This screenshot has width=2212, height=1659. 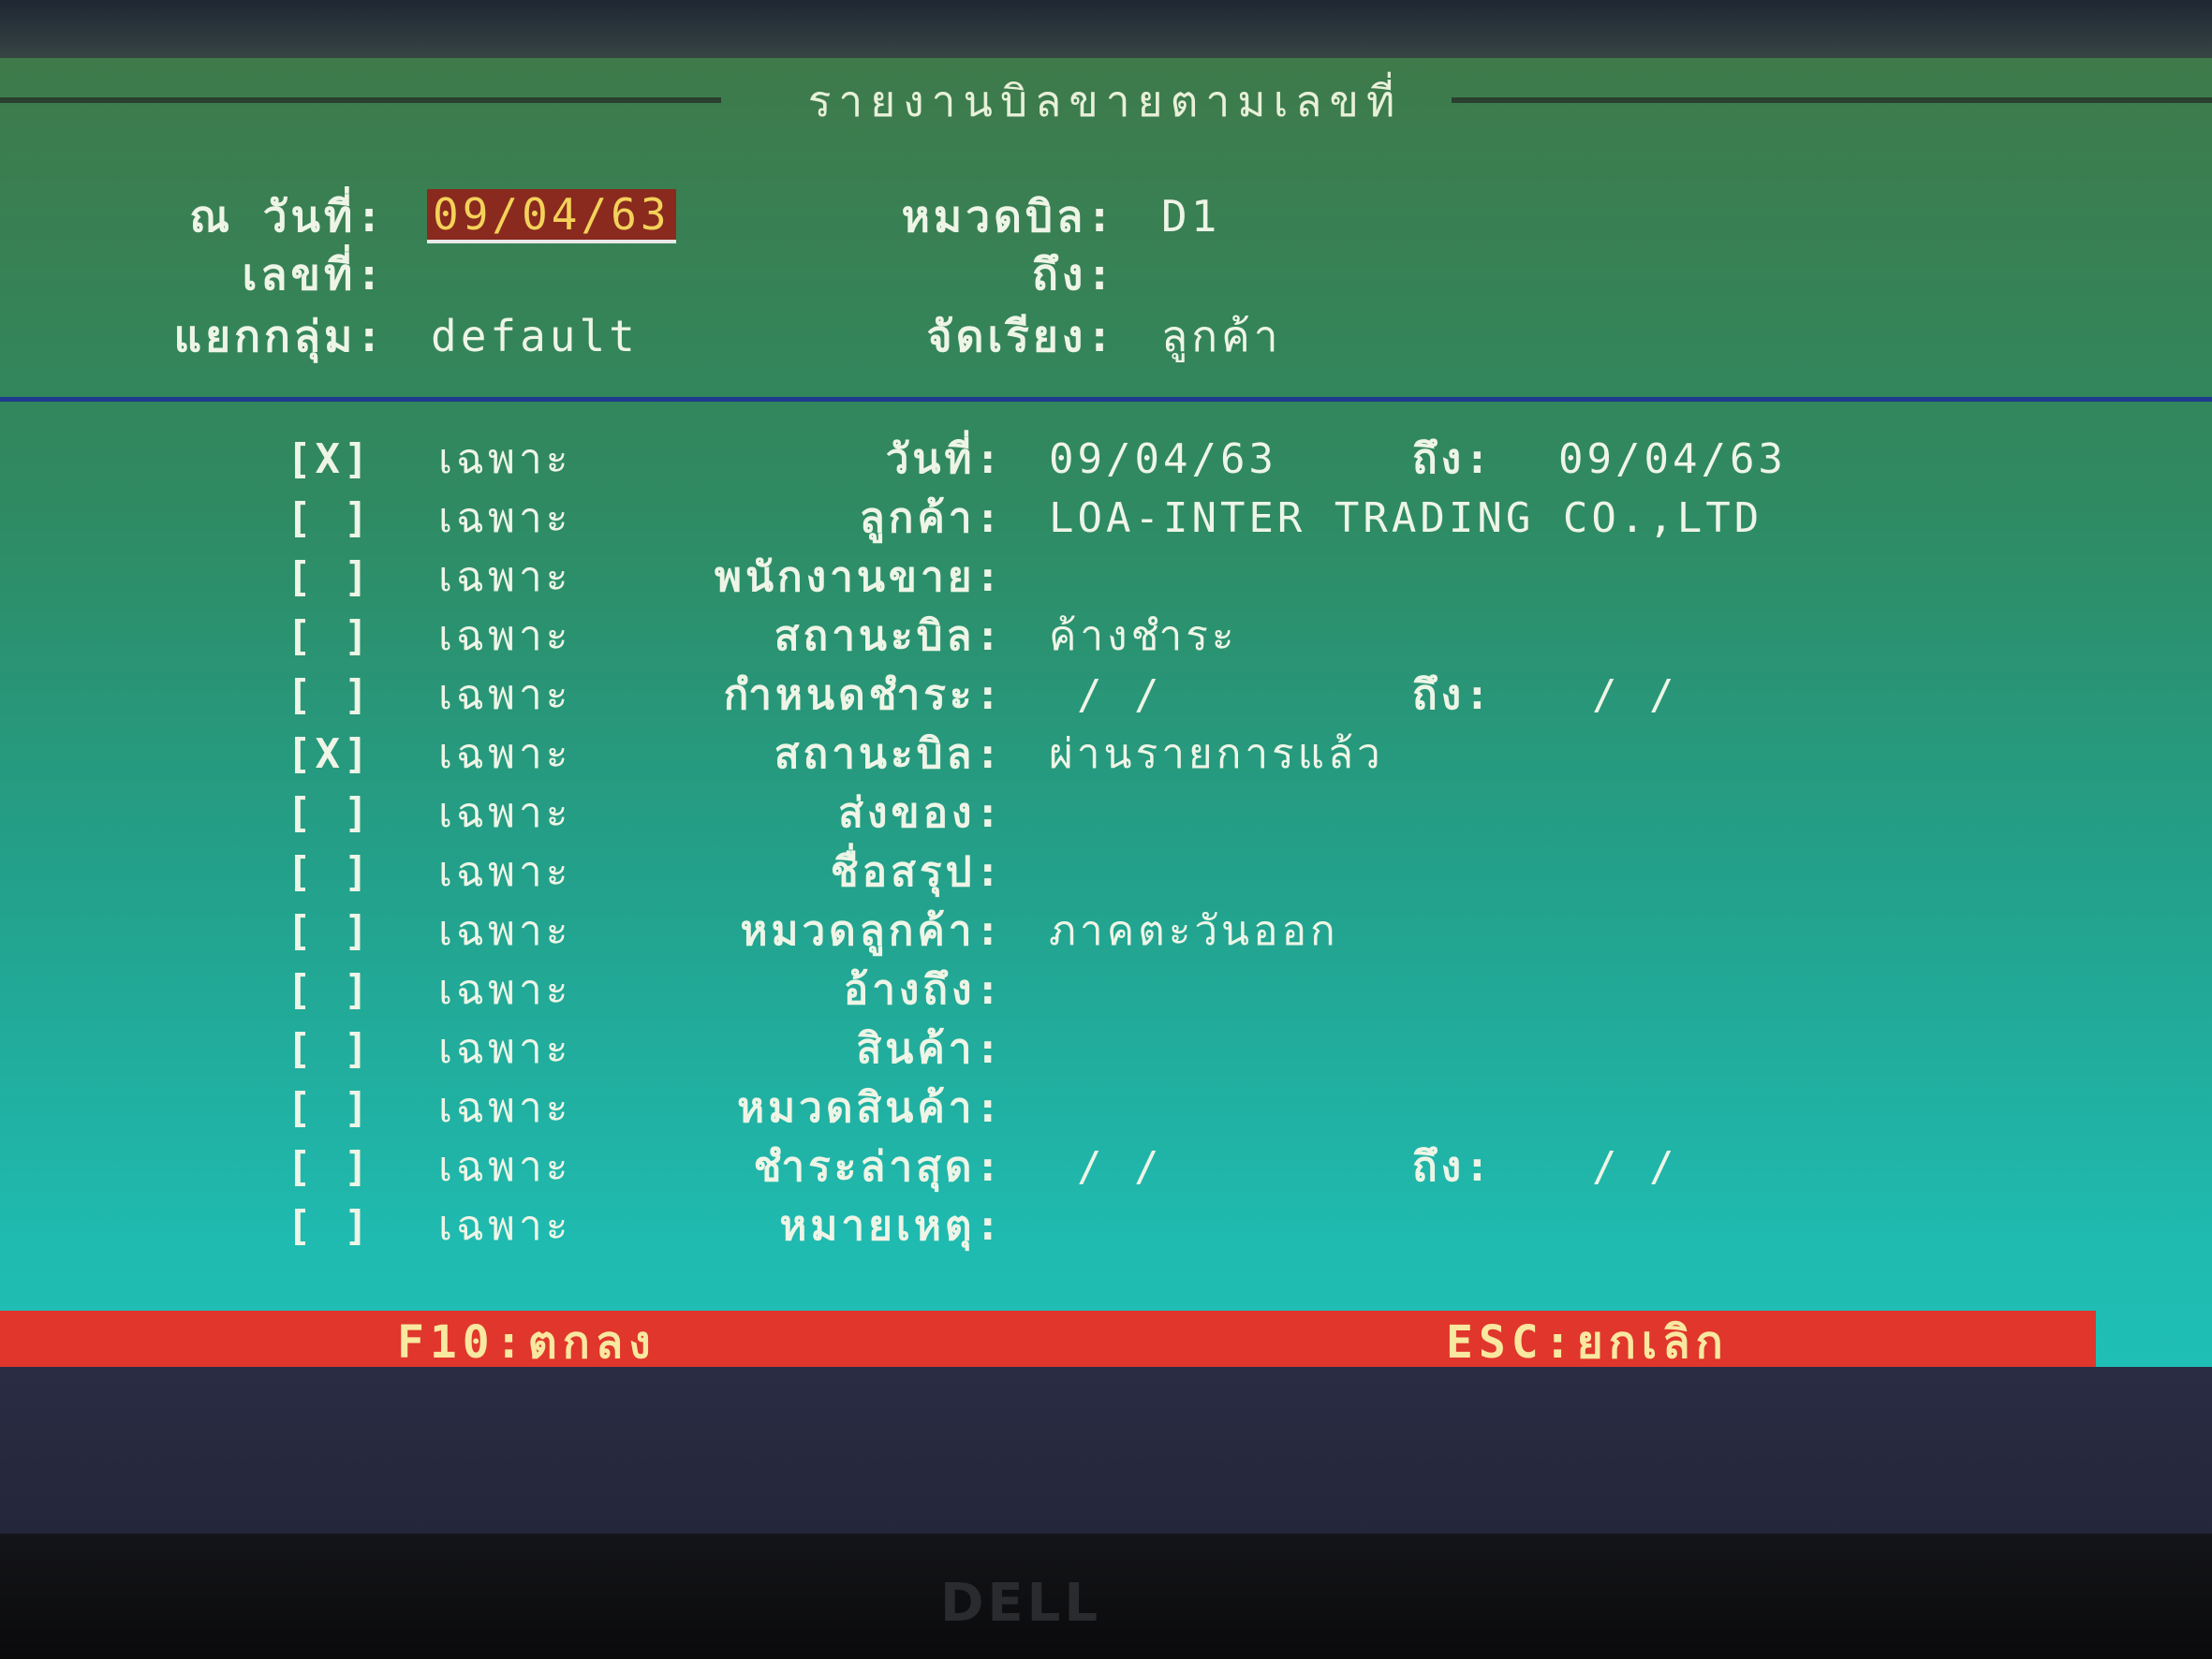 I want to click on filter-label: สินค้า:, so click(x=930, y=1049).